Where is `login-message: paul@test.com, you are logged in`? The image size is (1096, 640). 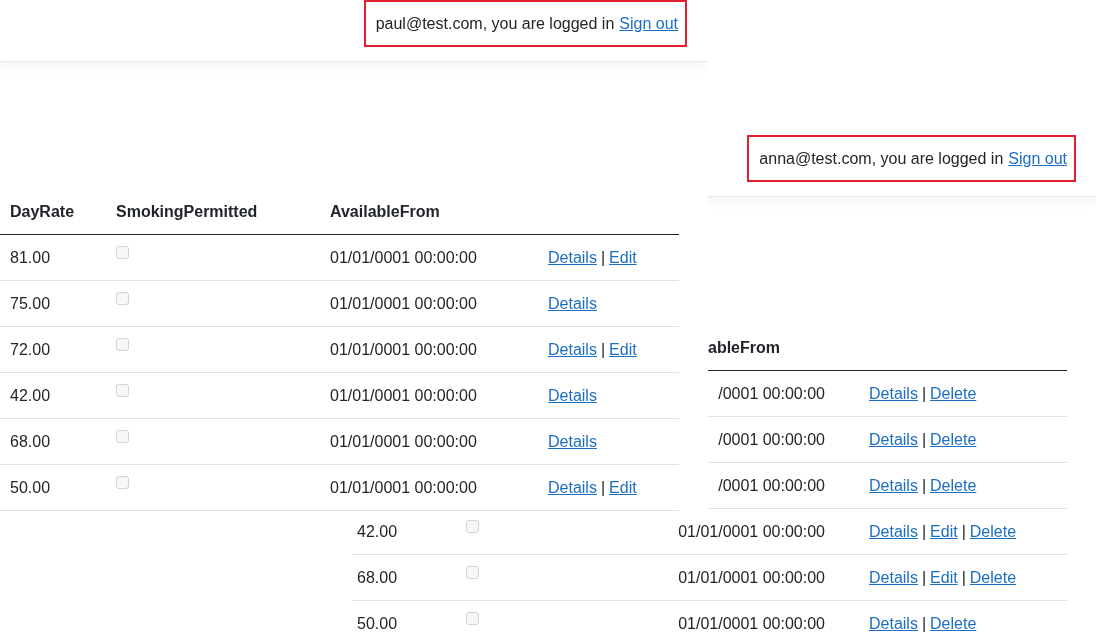 login-message: paul@test.com, you are logged in is located at coordinates (495, 23).